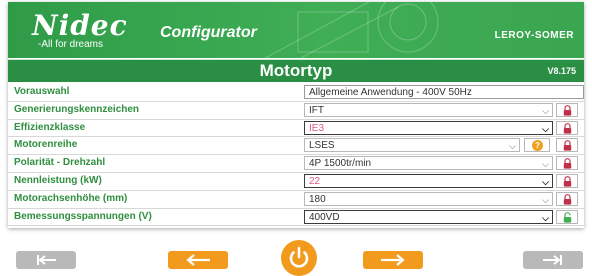 This screenshot has height=276, width=592. What do you see at coordinates (317, 199) in the screenshot?
I see `field-value: 180` at bounding box center [317, 199].